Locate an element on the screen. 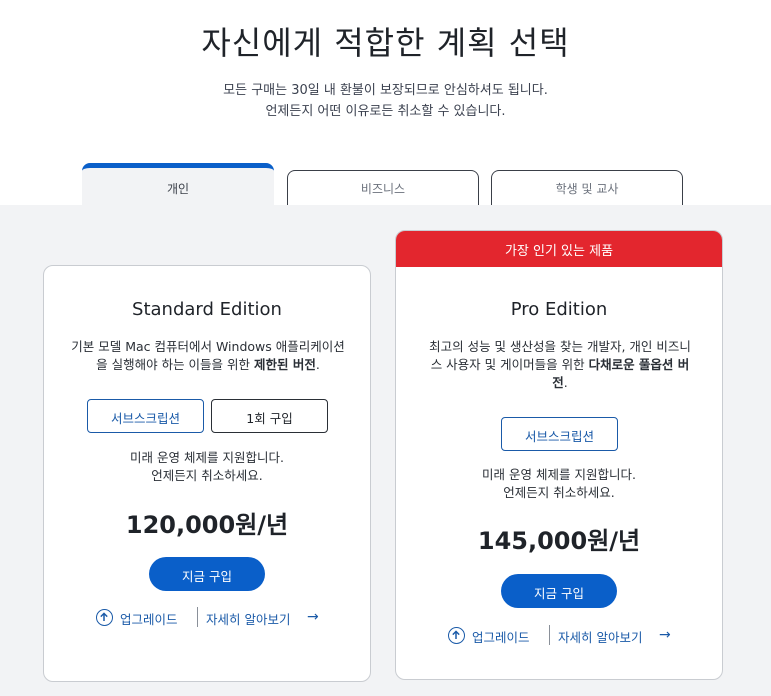 The height and width of the screenshot is (696, 771). description-line: 최고의 성능 및 생산성을 찾는 개발자, 개인 비즈니 is located at coordinates (560, 346).